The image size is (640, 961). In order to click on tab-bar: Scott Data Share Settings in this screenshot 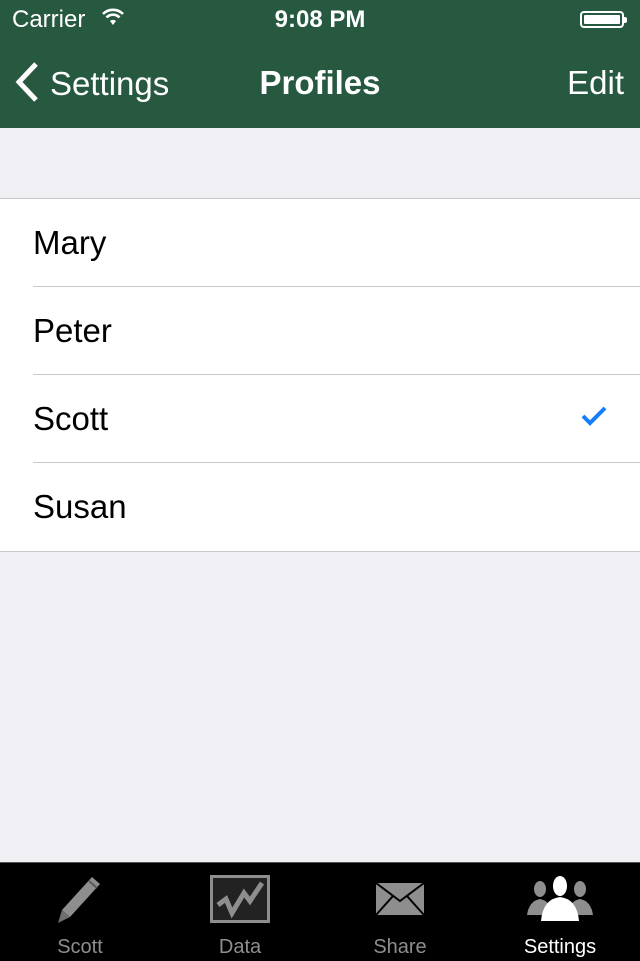, I will do `click(320, 911)`.